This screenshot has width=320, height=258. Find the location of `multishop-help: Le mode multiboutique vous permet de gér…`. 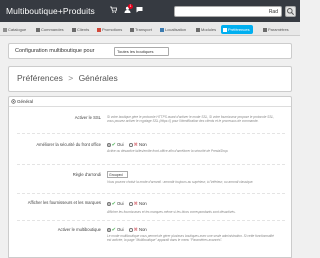

multishop-help: Le mode multiboutique vous permet de gér… is located at coordinates (190, 238).